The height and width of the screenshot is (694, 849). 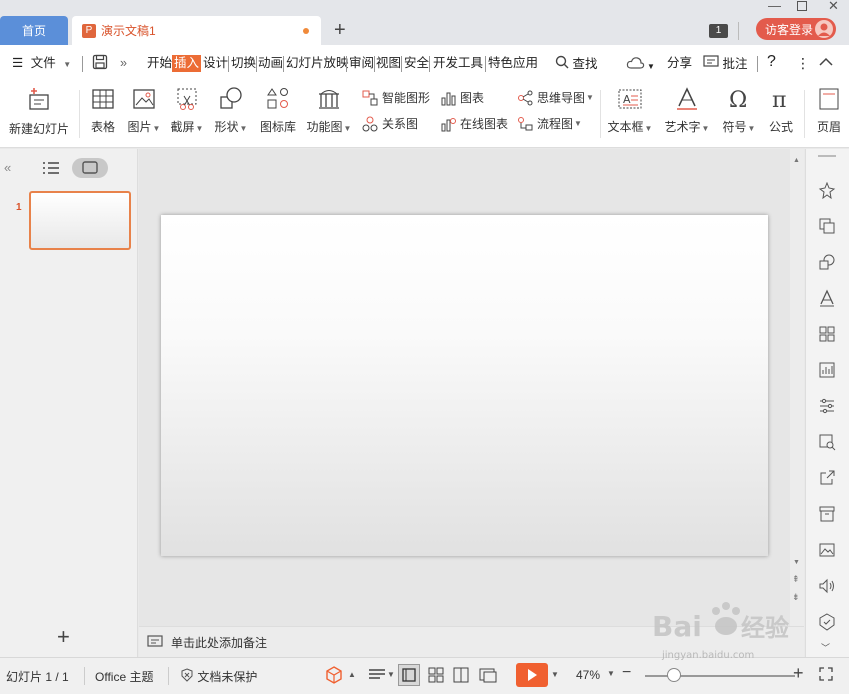 What do you see at coordinates (827, 371) in the screenshot?
I see `chart-analysis-icon` at bounding box center [827, 371].